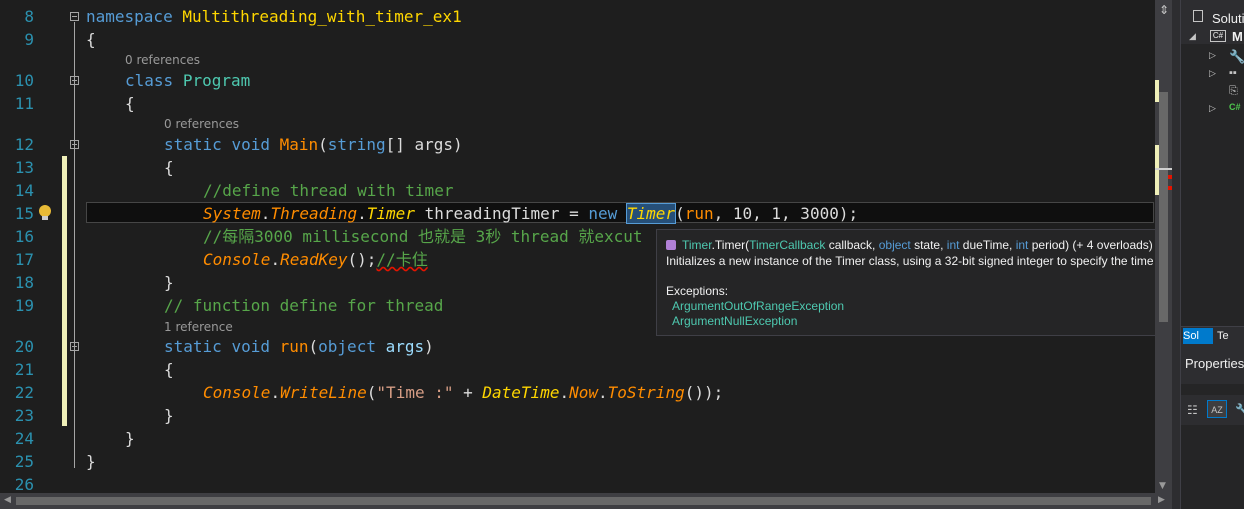  I want to click on scroll-right-icon: ▶, so click(1161, 500).